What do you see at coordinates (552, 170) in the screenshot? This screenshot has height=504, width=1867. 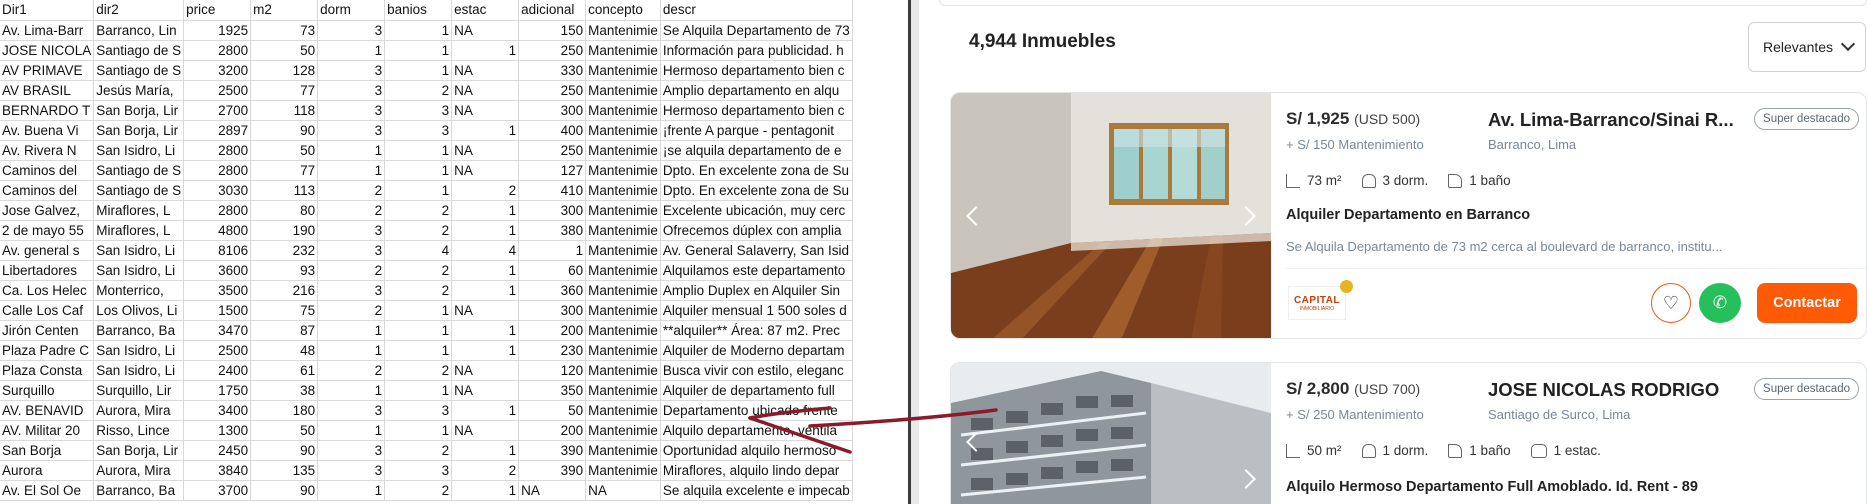 I see `table-cell: 127` at bounding box center [552, 170].